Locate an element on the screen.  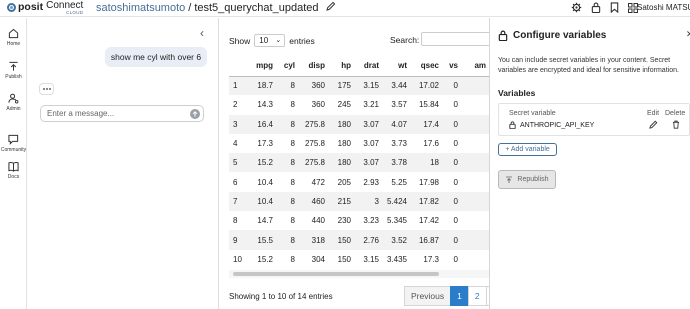
page-length-select: 10 ⌄ is located at coordinates (270, 40).